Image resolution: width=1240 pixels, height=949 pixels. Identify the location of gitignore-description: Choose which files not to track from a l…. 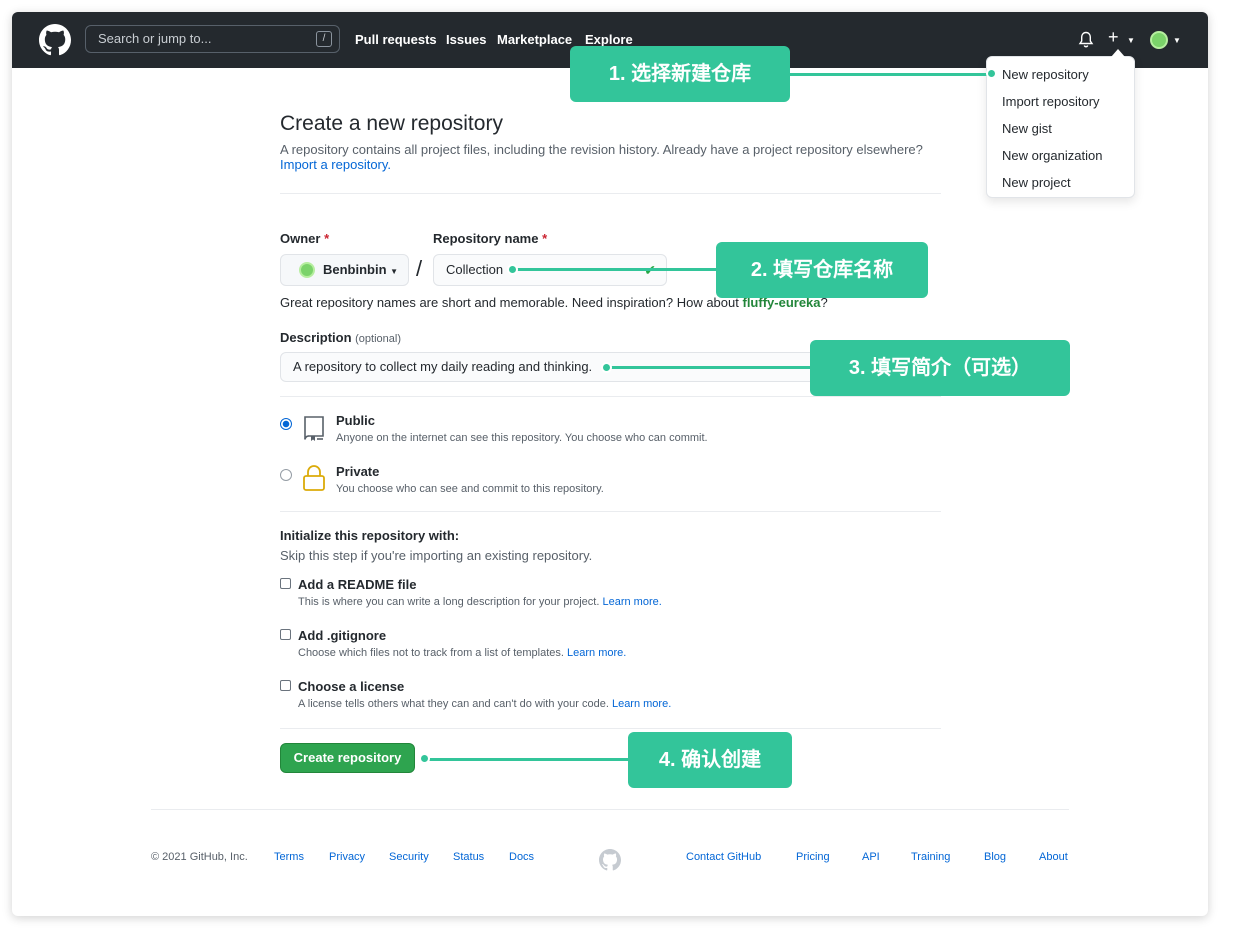
(462, 653).